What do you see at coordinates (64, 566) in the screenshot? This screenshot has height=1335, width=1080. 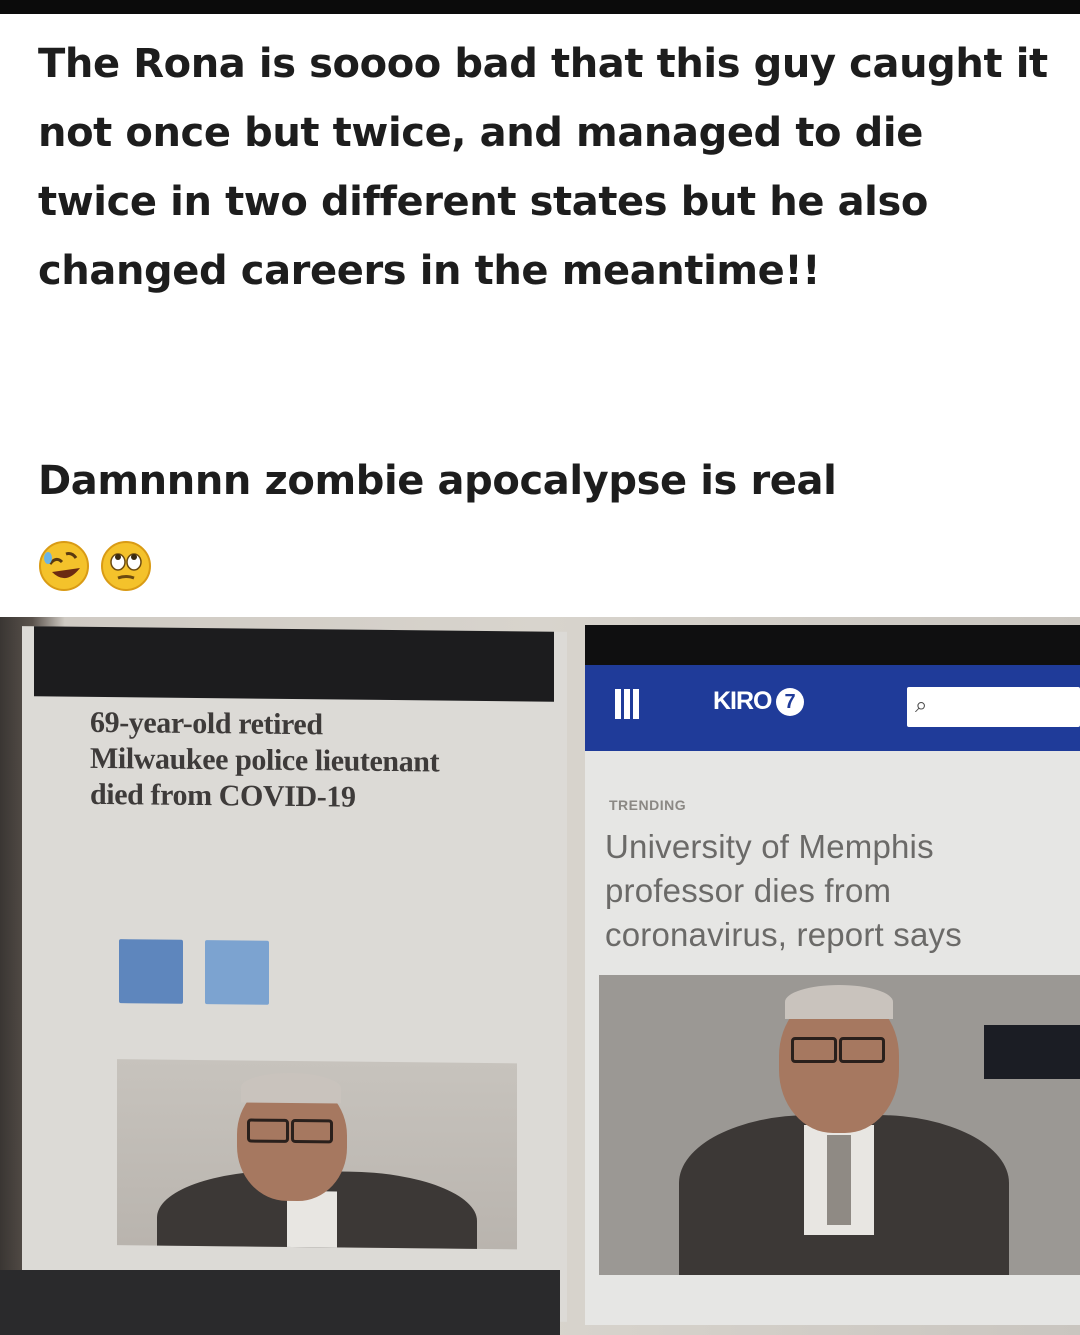 I see `rolling-on-floor-laughing-emoji` at bounding box center [64, 566].